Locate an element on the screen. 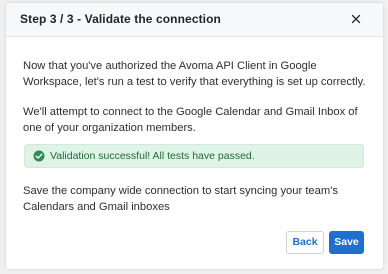  close-button is located at coordinates (356, 19).